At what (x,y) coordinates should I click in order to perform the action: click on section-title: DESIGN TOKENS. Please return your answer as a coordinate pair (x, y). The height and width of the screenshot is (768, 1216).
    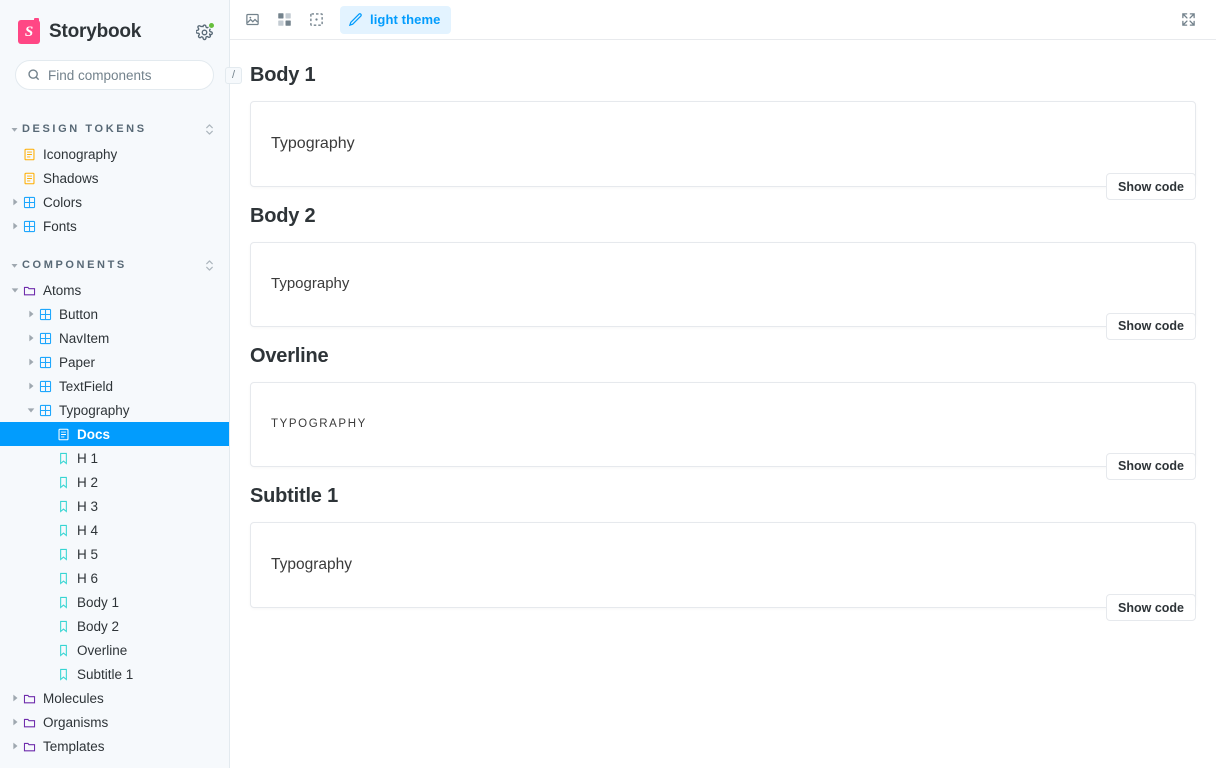
    Looking at the image, I should click on (84, 129).